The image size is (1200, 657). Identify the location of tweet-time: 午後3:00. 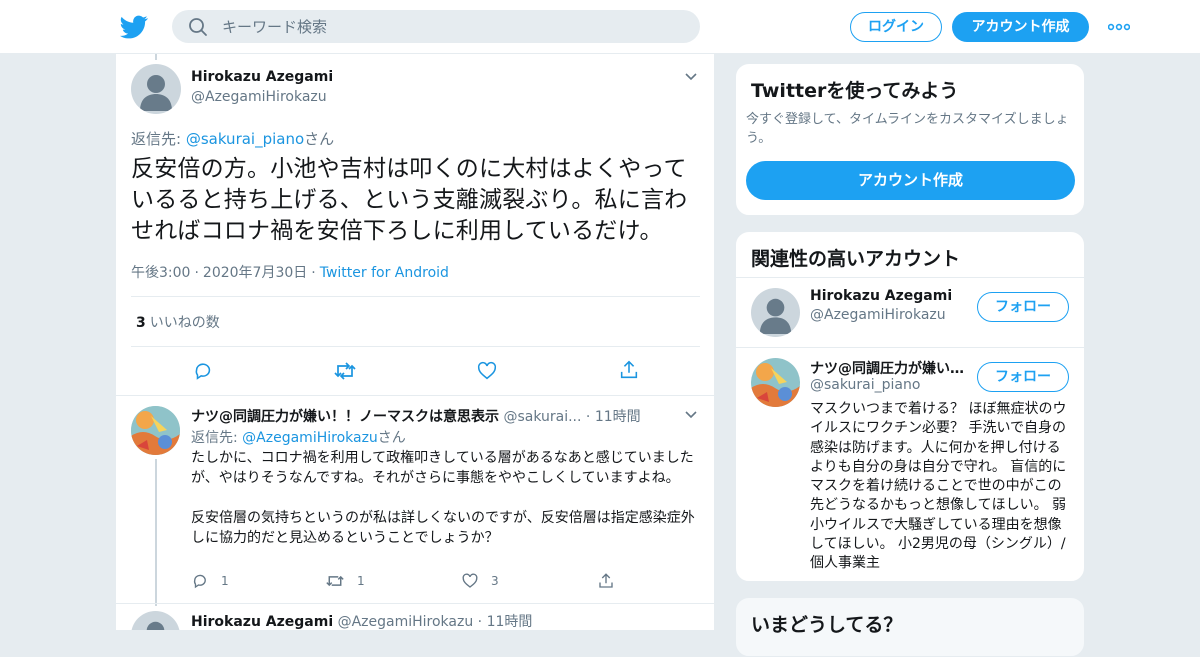
(160, 273).